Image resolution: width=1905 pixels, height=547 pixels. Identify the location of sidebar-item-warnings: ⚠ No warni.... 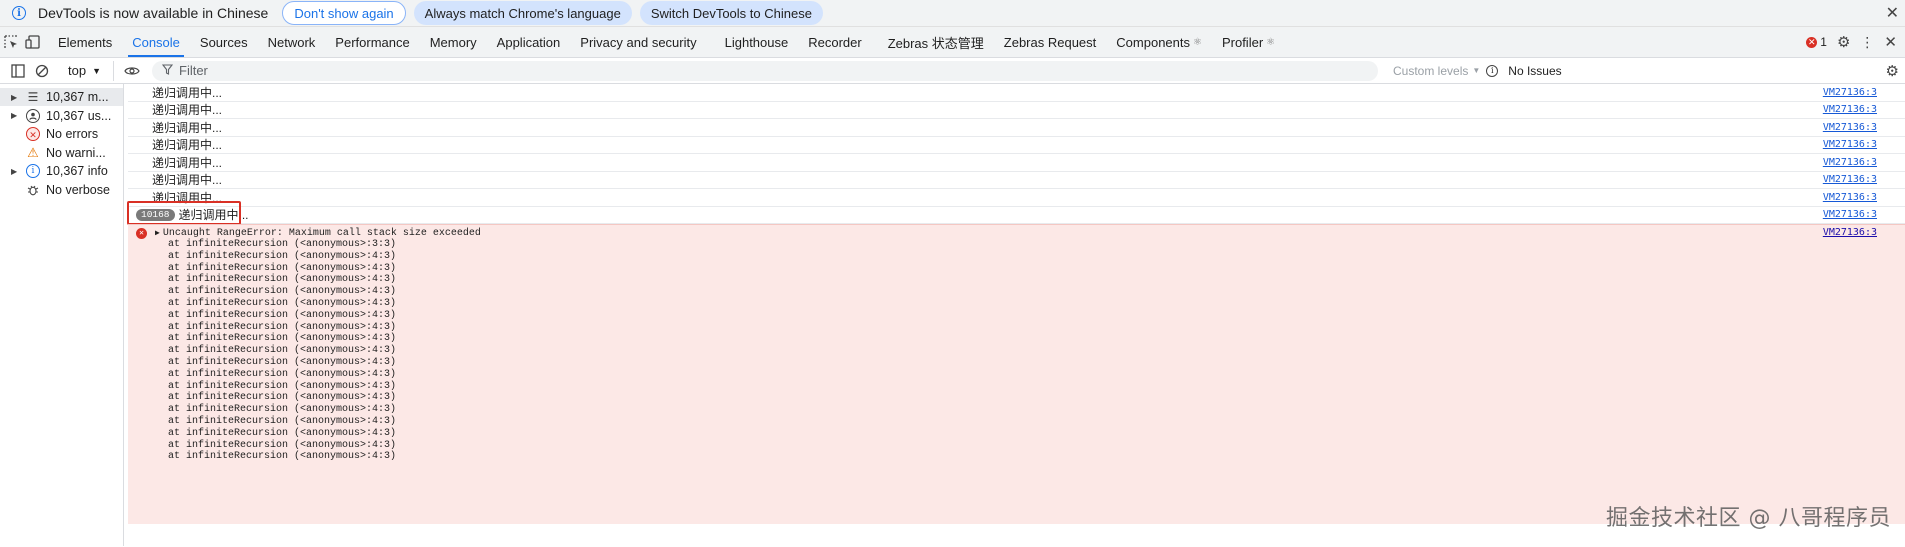
(61, 153).